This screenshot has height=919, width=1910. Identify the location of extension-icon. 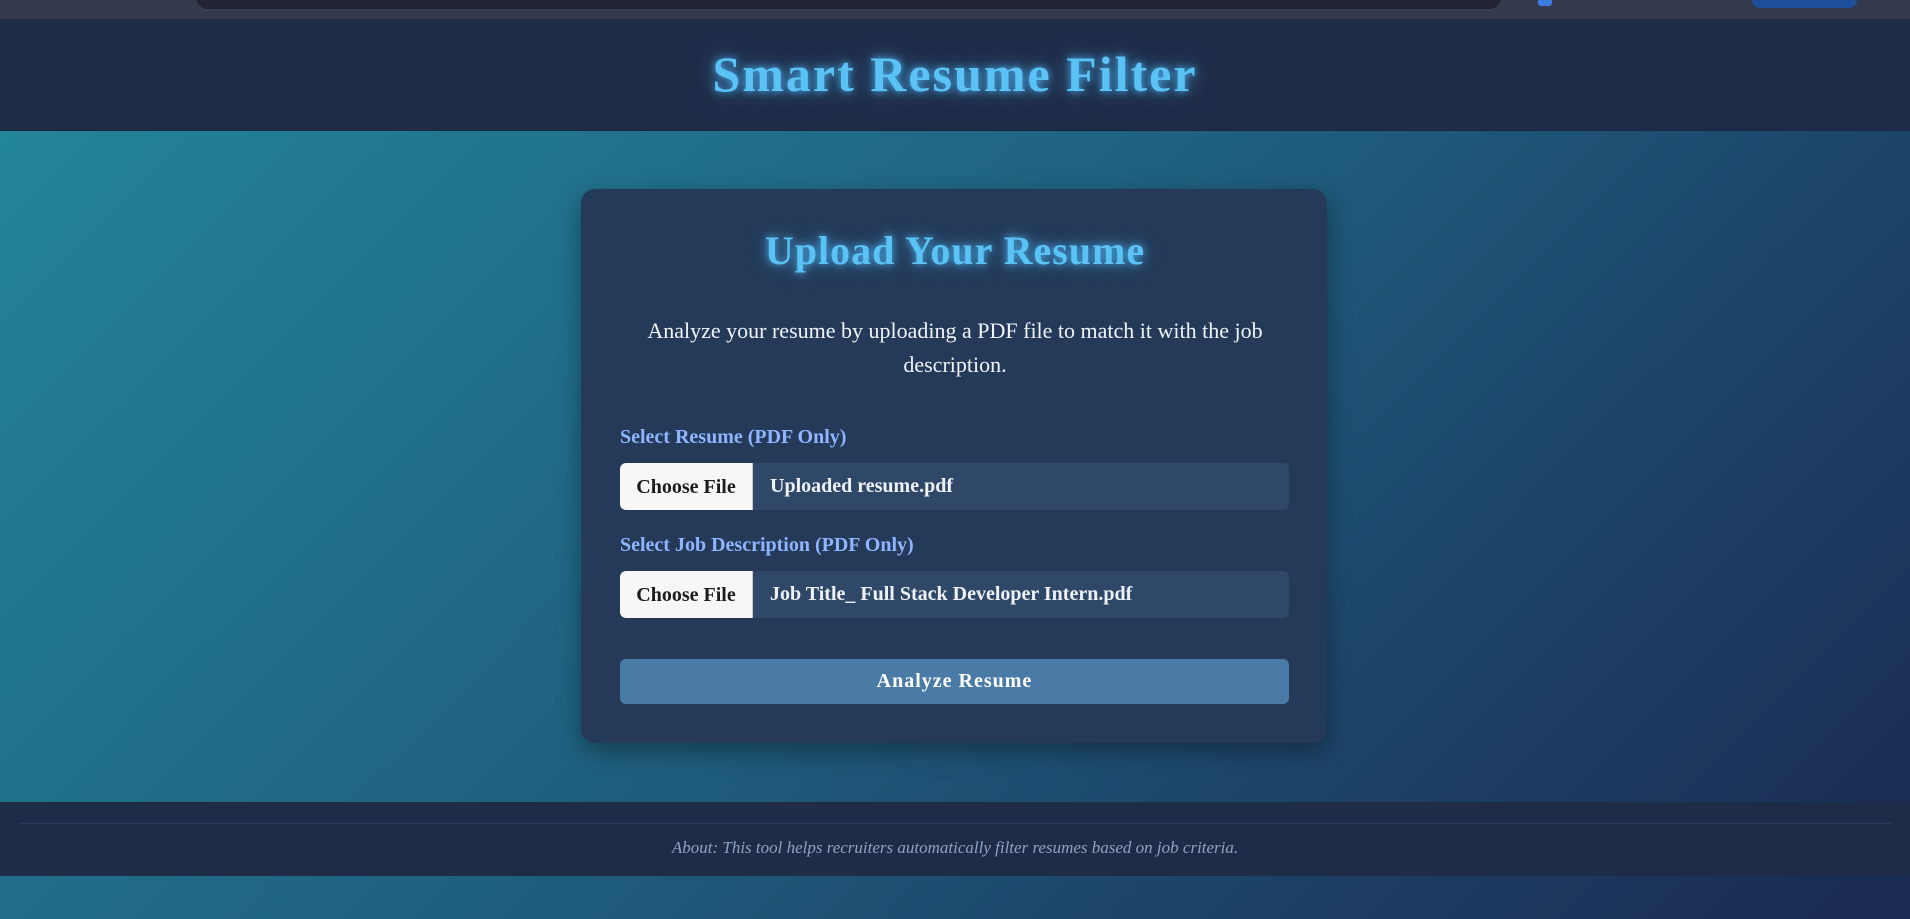
(1545, 3).